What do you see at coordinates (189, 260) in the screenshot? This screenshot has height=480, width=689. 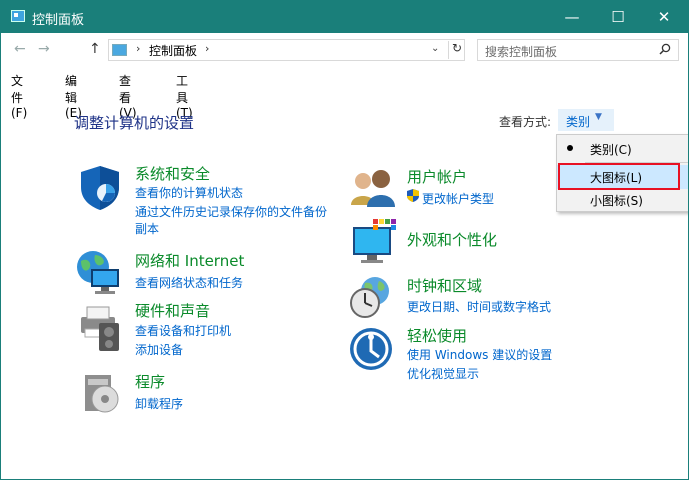 I see `category-network-internet: 网络和 Internet` at bounding box center [189, 260].